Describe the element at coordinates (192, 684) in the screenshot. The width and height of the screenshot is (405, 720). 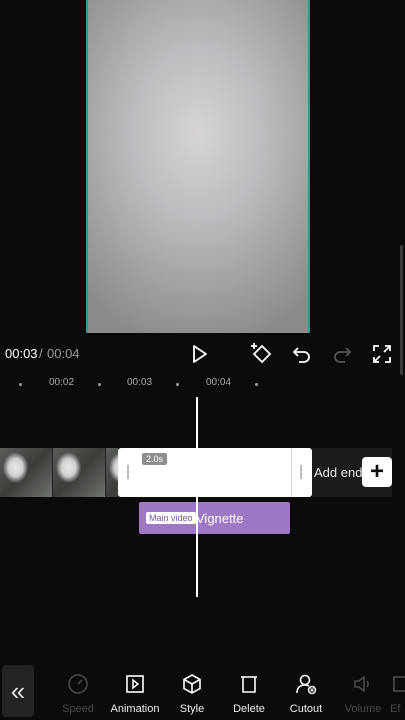
I see `style-cube-icon` at that location.